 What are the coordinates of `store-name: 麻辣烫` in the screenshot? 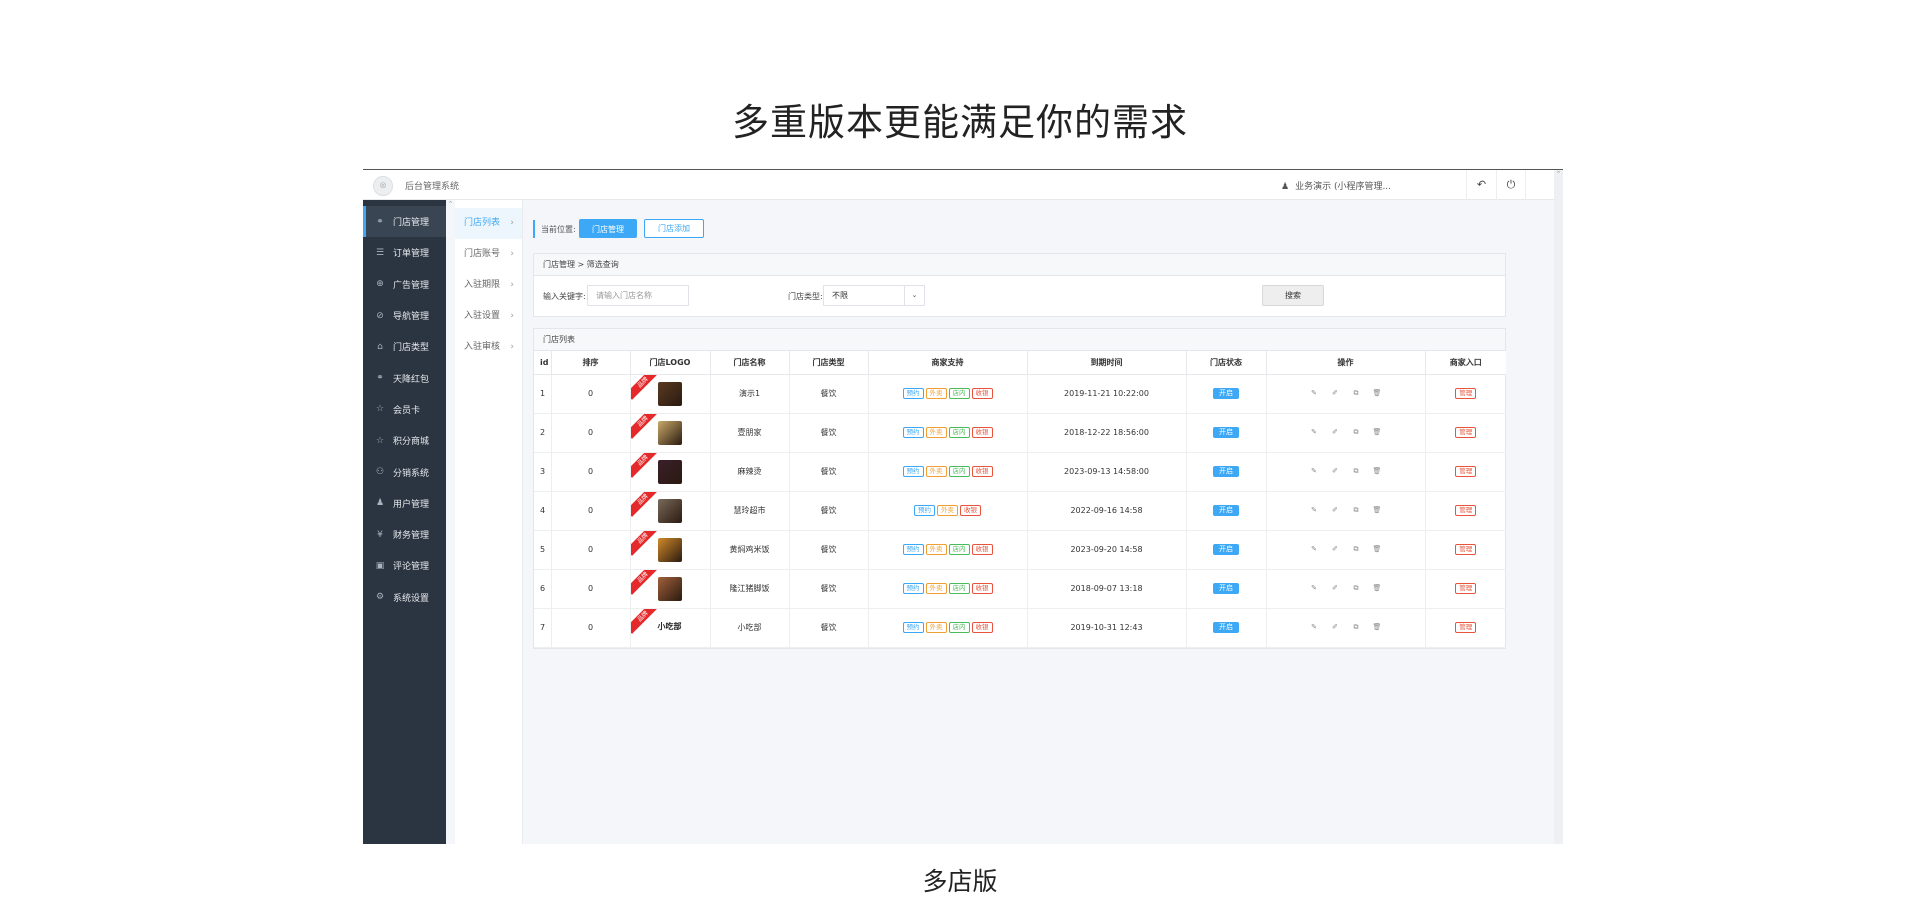 It's located at (750, 472).